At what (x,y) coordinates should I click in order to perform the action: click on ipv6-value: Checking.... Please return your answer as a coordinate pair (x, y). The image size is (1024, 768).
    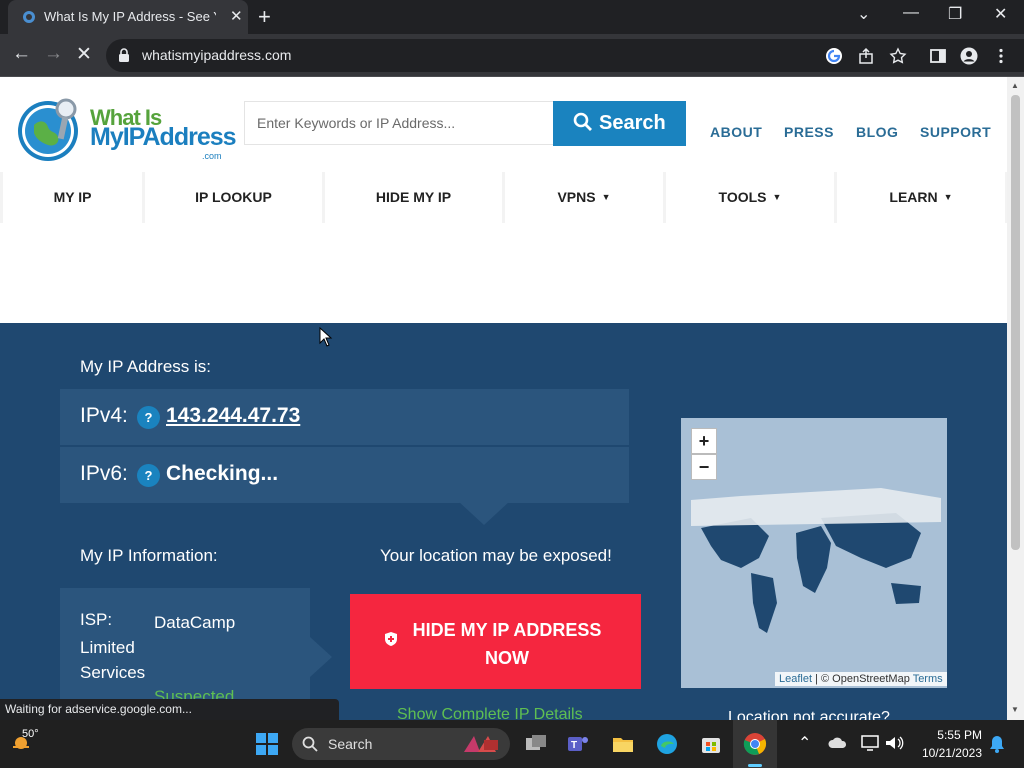
    Looking at the image, I should click on (222, 473).